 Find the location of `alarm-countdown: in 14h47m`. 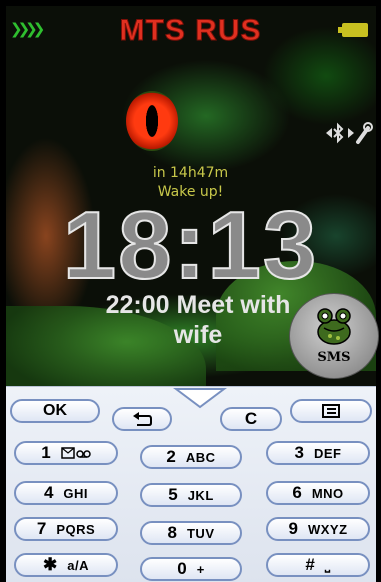

alarm-countdown: in 14h47m is located at coordinates (190, 173).